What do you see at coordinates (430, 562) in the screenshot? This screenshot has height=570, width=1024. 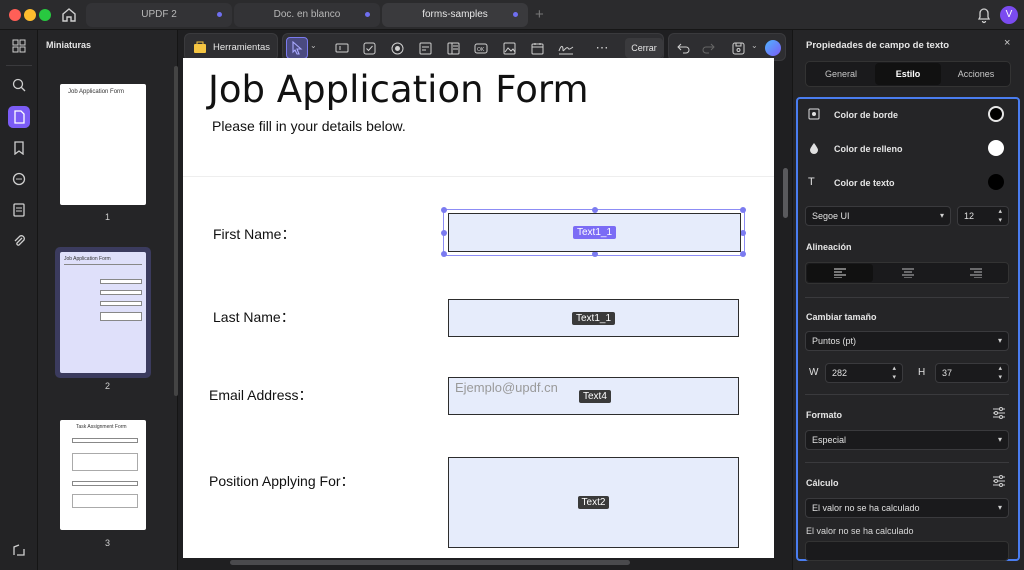 I see `horizontal-scrollbar` at bounding box center [430, 562].